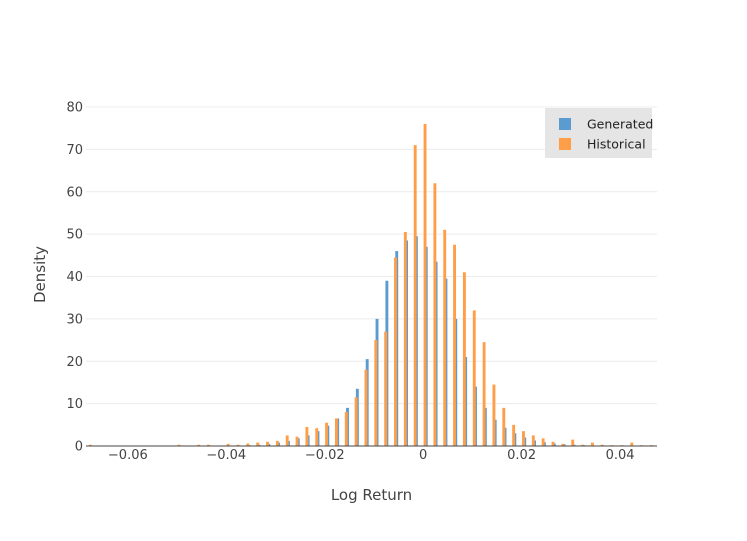  I want to click on legend-label-generated: Generated, so click(620, 124).